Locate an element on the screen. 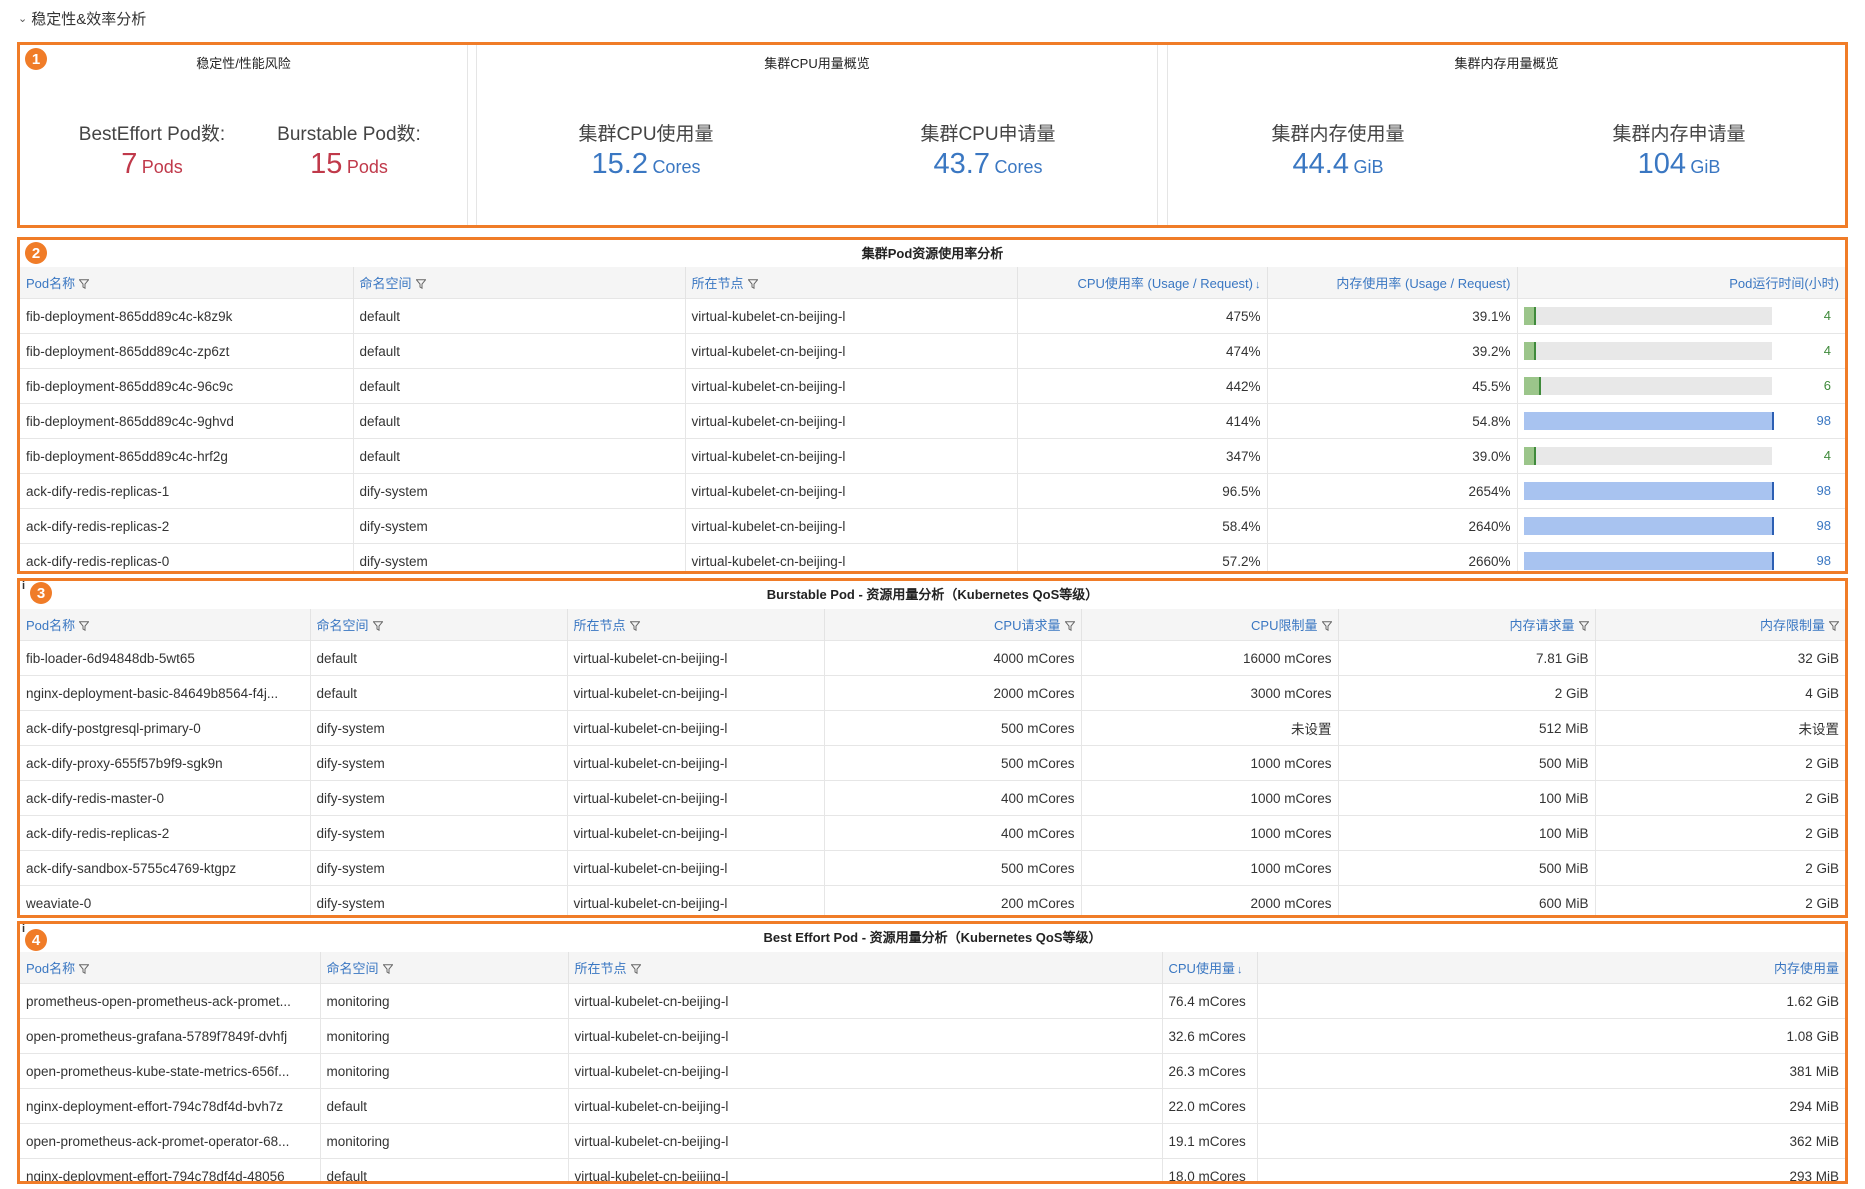 This screenshot has height=1189, width=1865. panel-title: 稳定性/性能风险 is located at coordinates (243, 63).